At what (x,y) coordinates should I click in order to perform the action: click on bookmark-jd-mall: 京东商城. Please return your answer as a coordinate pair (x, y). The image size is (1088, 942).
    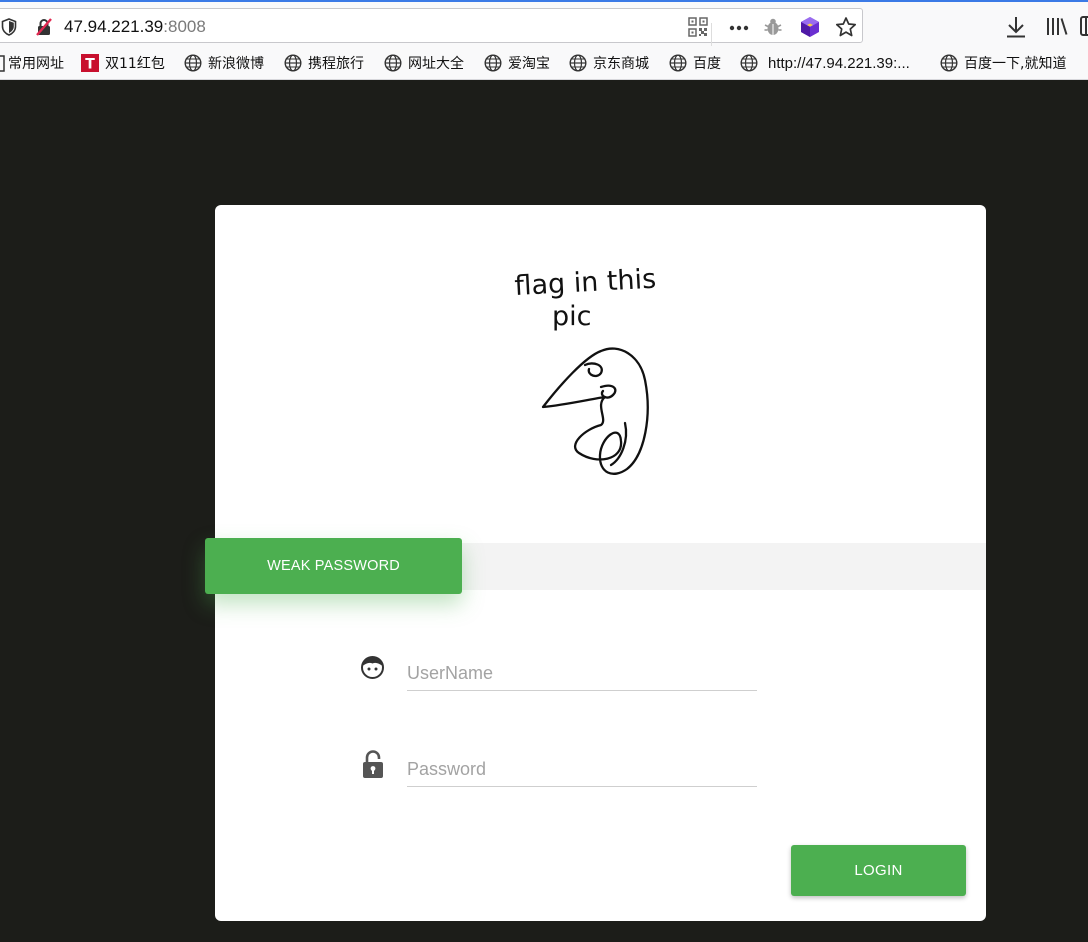
    Looking at the image, I should click on (609, 63).